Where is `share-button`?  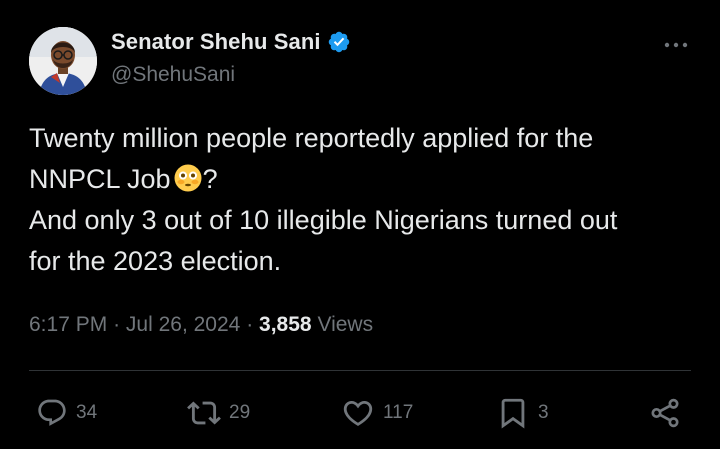 share-button is located at coordinates (665, 413).